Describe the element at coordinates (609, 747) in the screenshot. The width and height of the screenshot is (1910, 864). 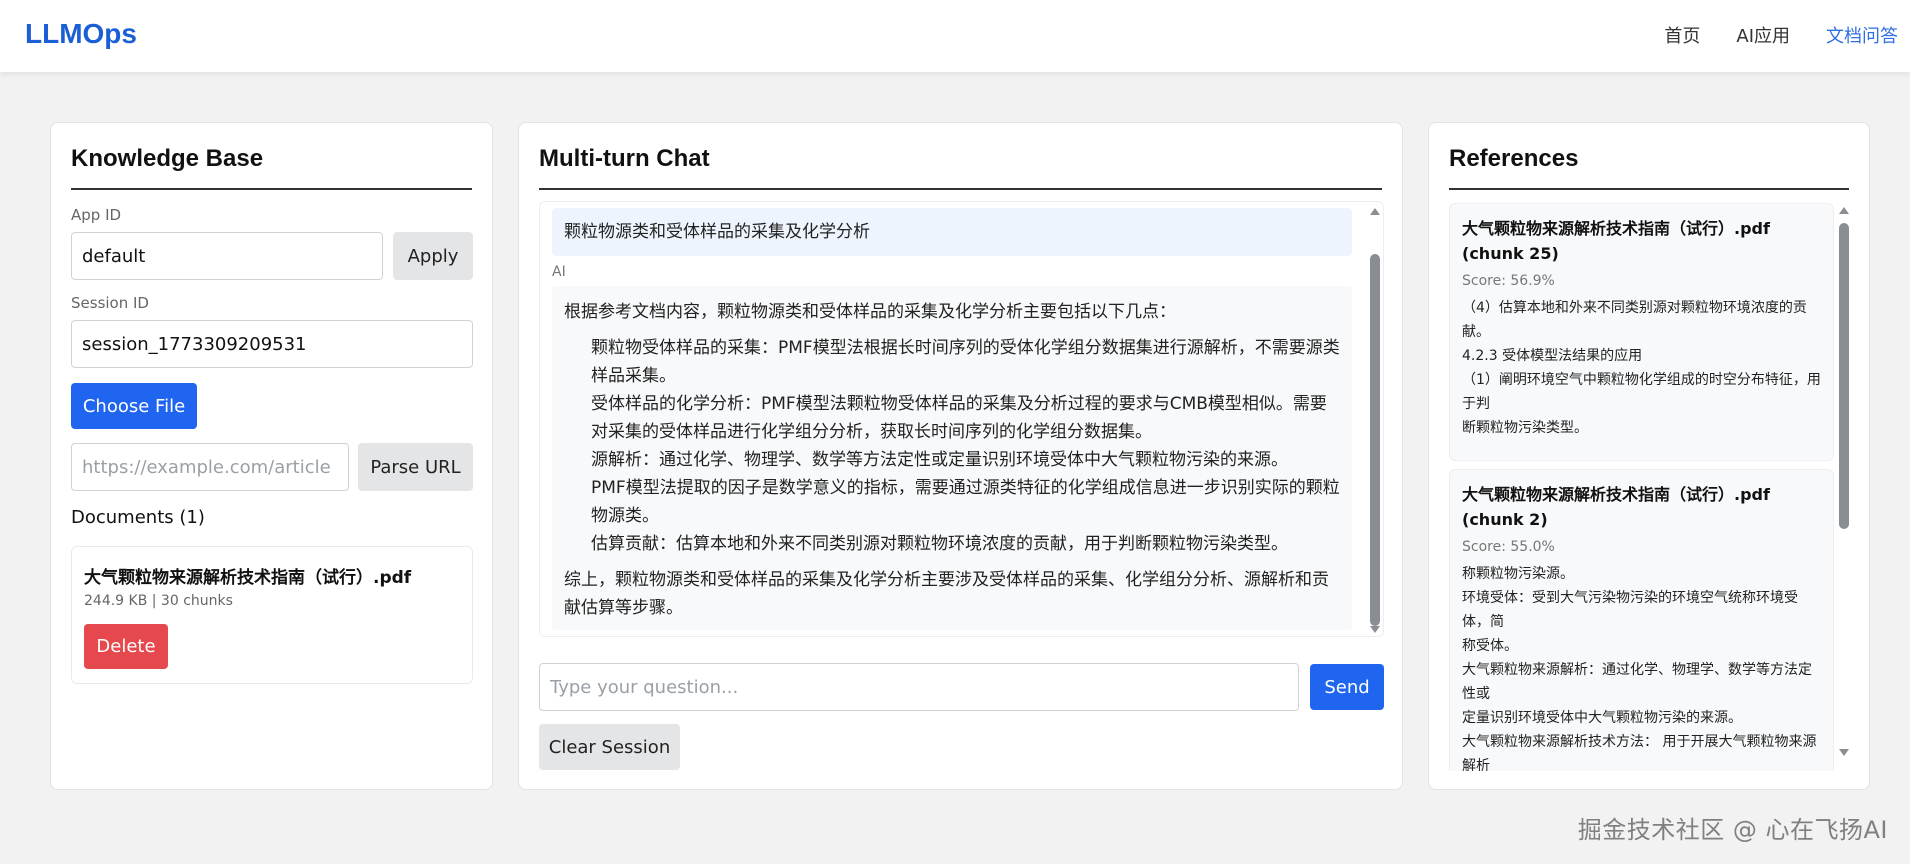
I see `clear-session-button: Clear Session` at that location.